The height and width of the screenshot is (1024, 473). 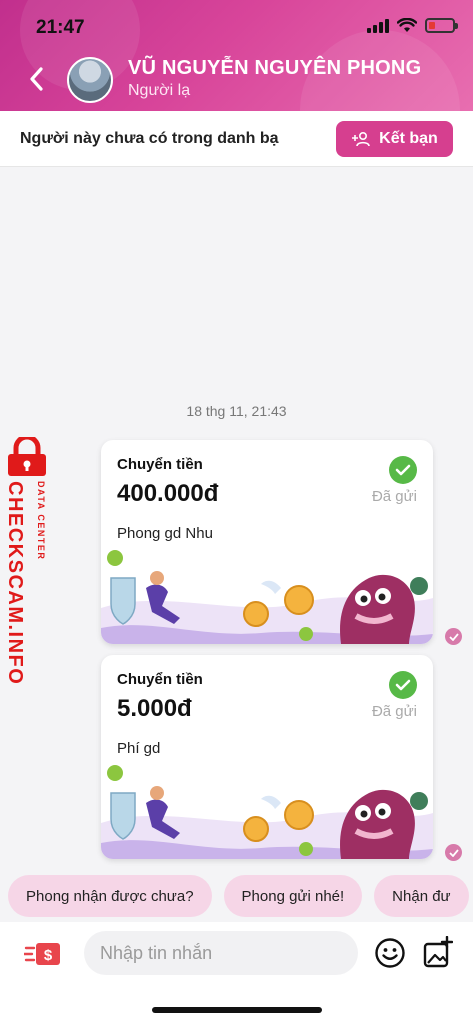 What do you see at coordinates (41, 521) in the screenshot?
I see `watermark-sub: DATA CENTER` at bounding box center [41, 521].